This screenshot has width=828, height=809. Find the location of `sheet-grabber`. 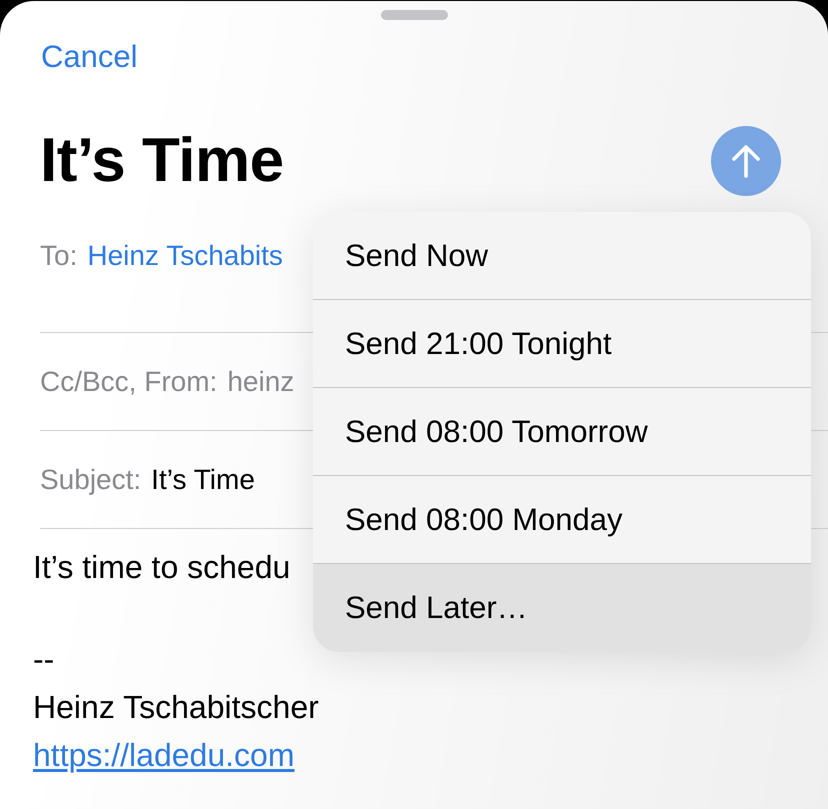

sheet-grabber is located at coordinates (414, 15).